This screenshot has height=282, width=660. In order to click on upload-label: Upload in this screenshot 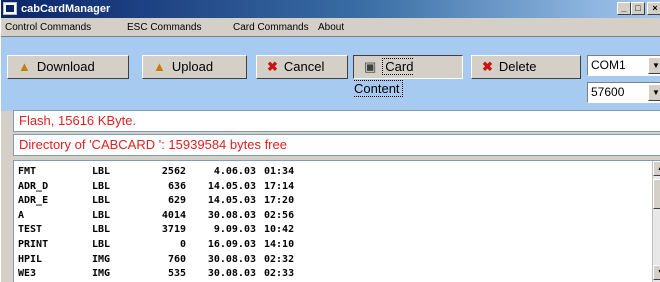, I will do `click(192, 66)`.